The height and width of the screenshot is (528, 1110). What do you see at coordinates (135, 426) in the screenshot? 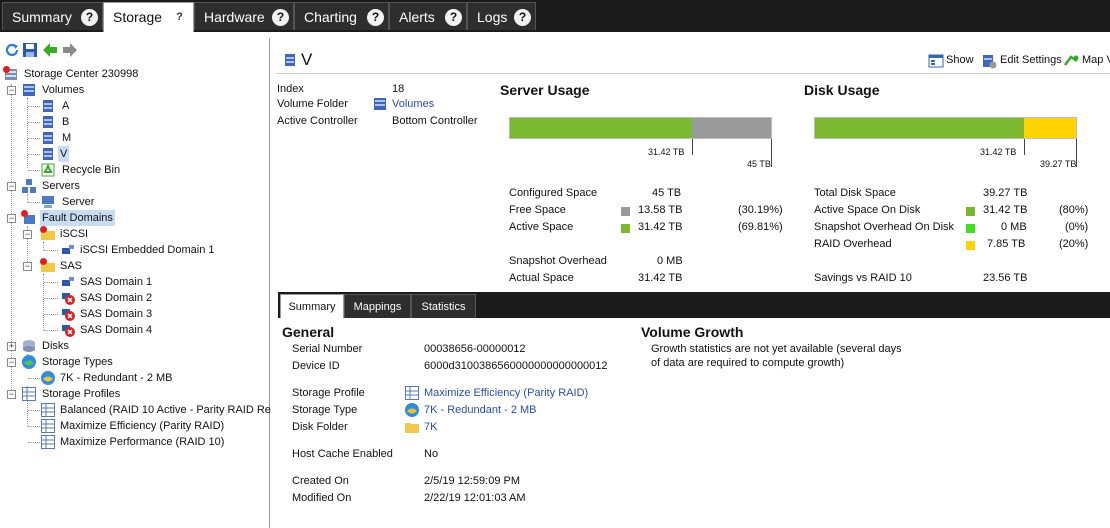
I see `tree-item-profile-efficiency: Maximize Efficiency (Parity RAID)` at bounding box center [135, 426].